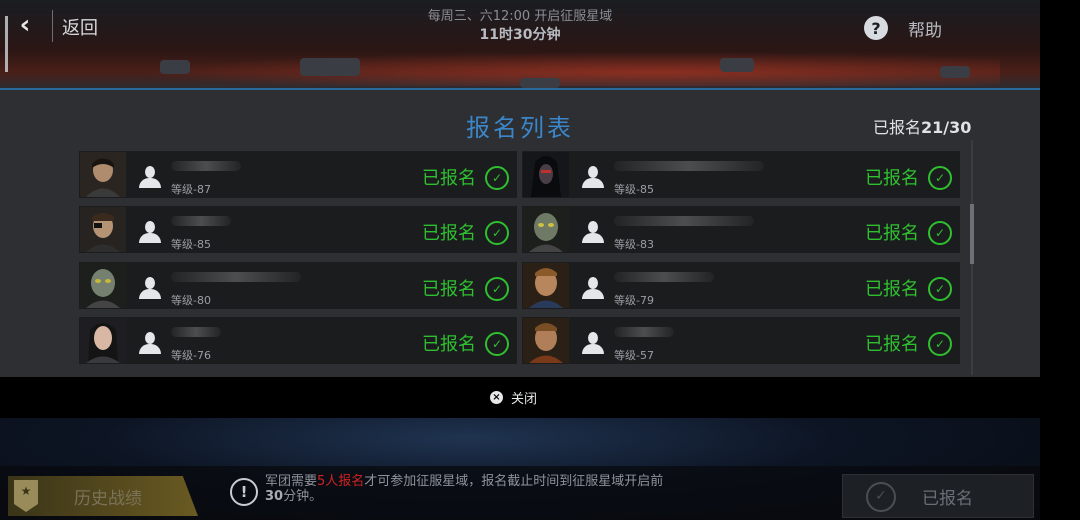 The width and height of the screenshot is (1080, 520). Describe the element at coordinates (298, 174) in the screenshot. I see `list-item: 等级-87 已报名 ✓` at that location.